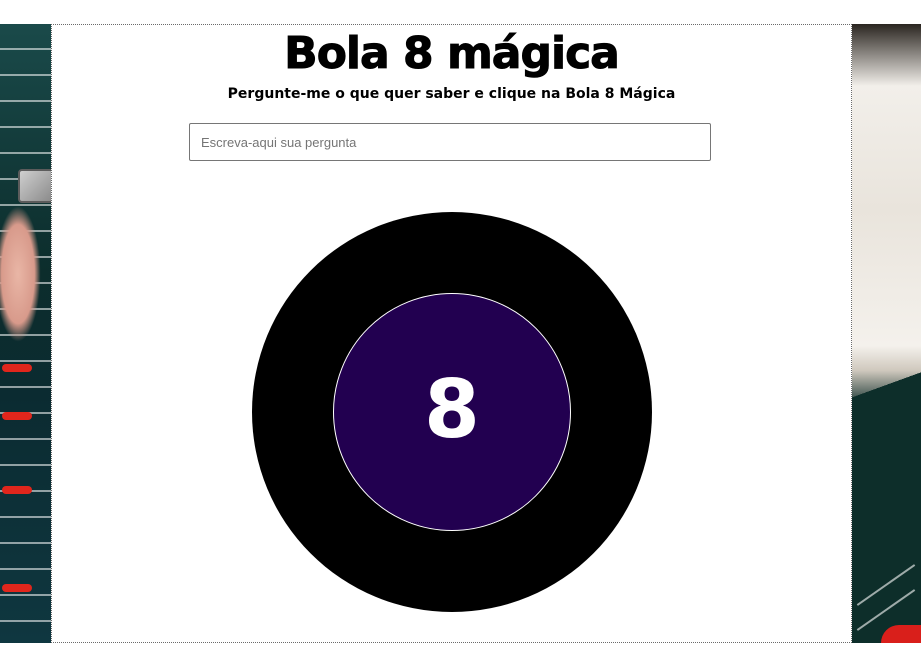  Describe the element at coordinates (450, 142) in the screenshot. I see `question-input` at that location.